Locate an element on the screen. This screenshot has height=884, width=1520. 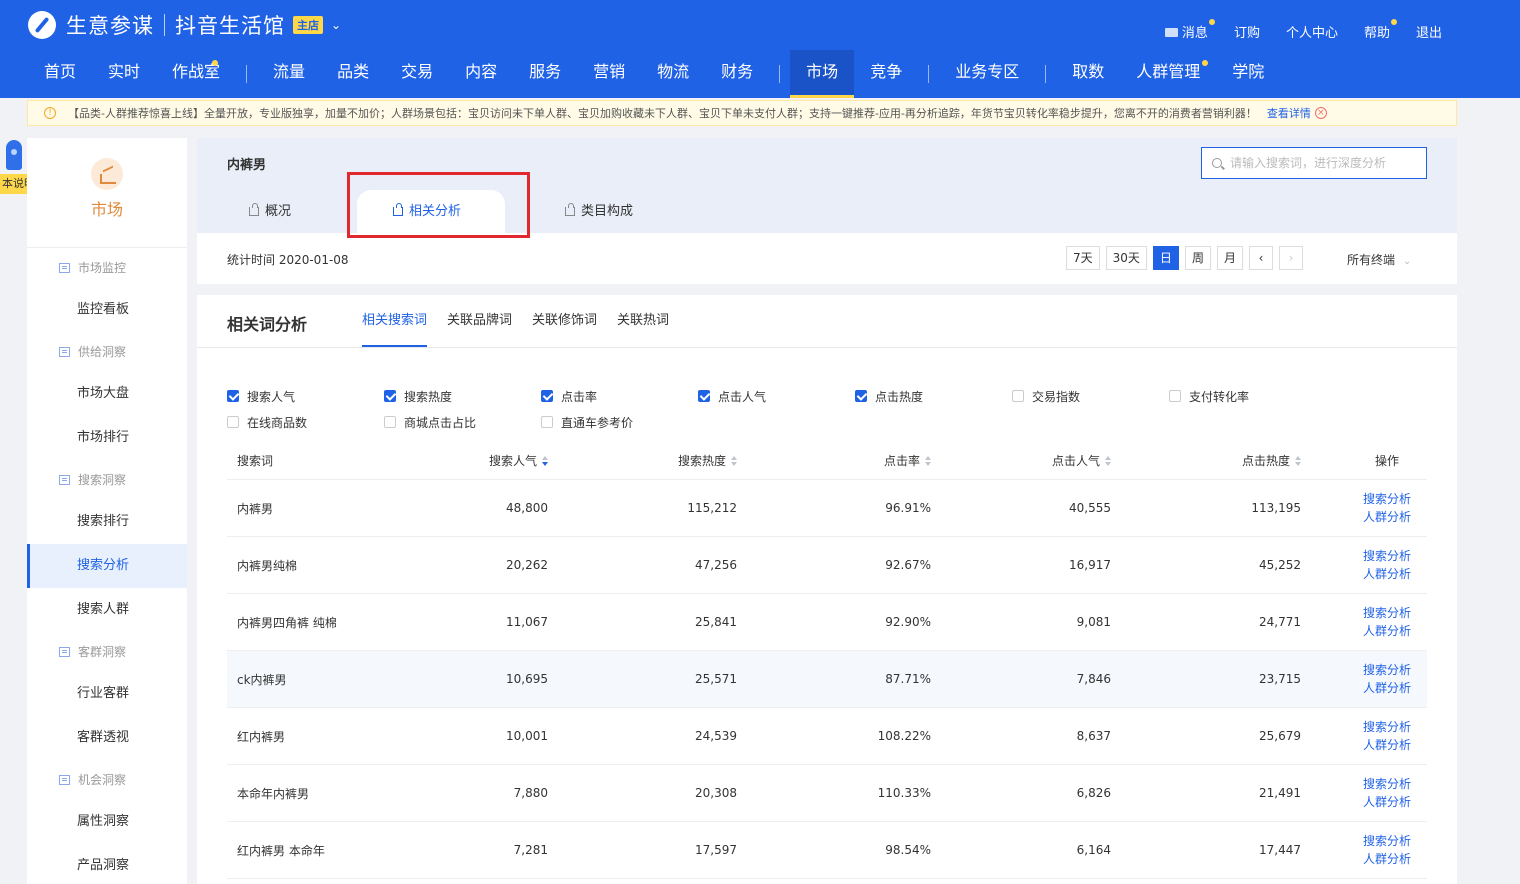
help-link: 帮助 is located at coordinates (1380, 30).